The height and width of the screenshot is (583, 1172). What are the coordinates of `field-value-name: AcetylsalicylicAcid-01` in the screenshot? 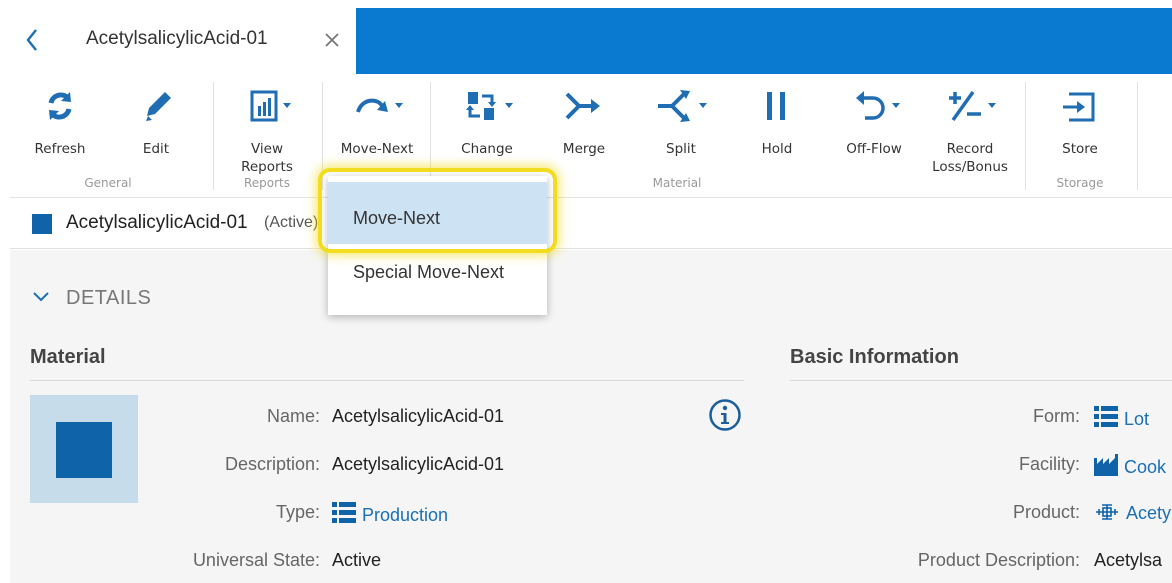 It's located at (418, 416).